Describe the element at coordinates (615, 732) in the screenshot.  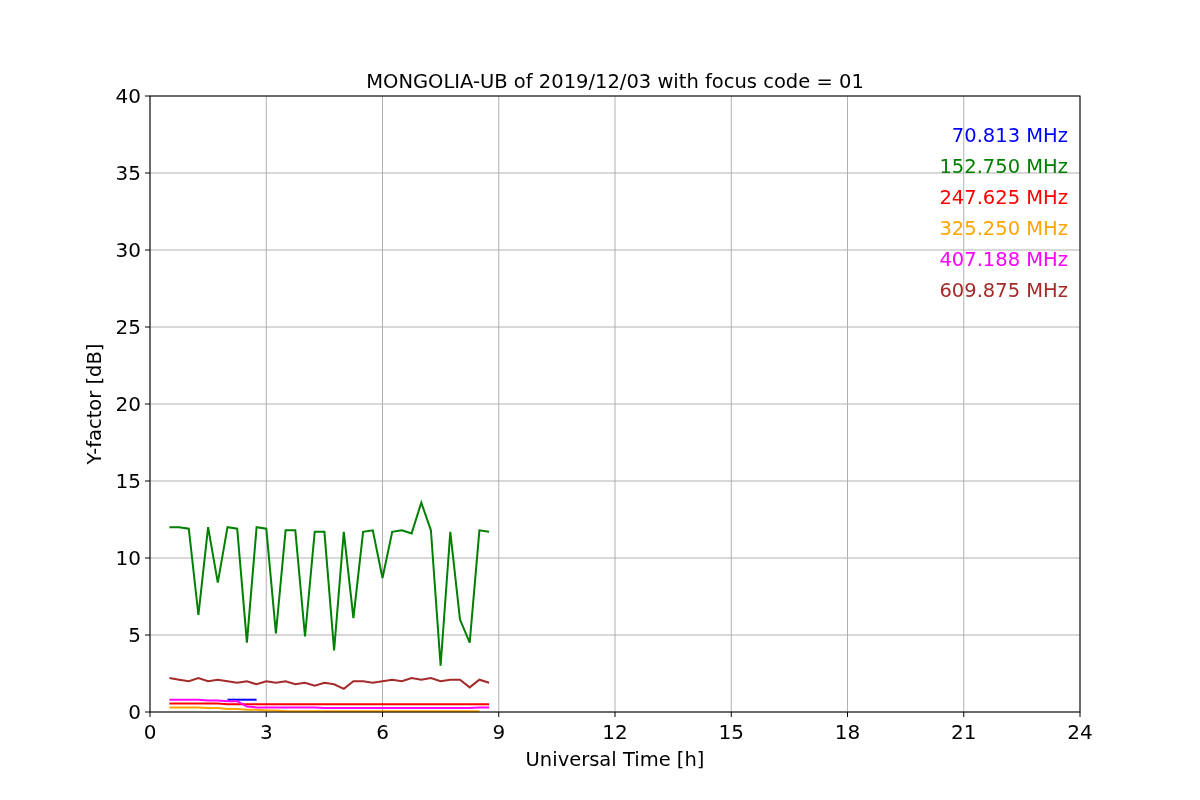
I see `x-tick-label: 12` at that location.